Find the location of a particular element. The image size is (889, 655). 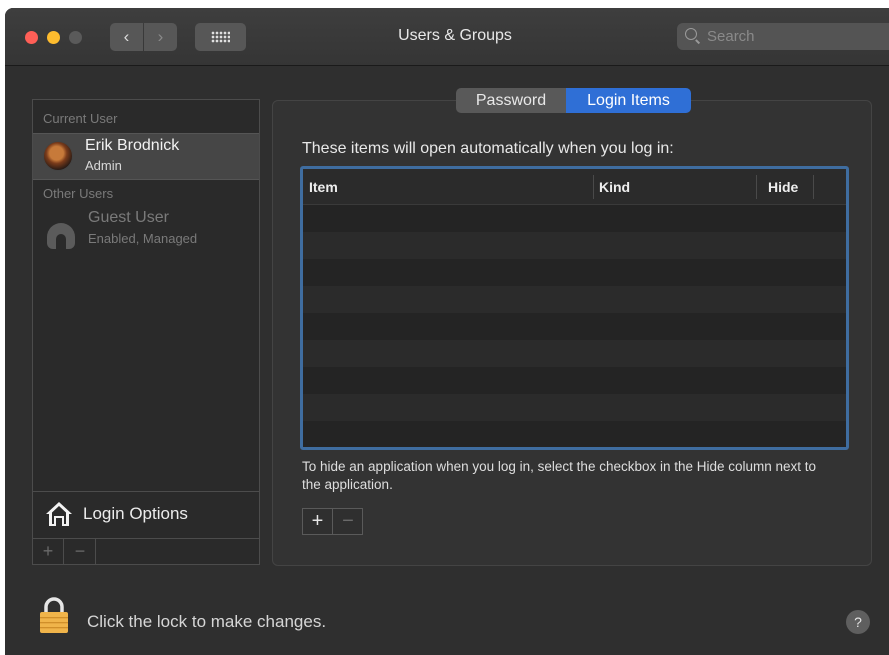

user-list-buttons: + − is located at coordinates (146, 551).